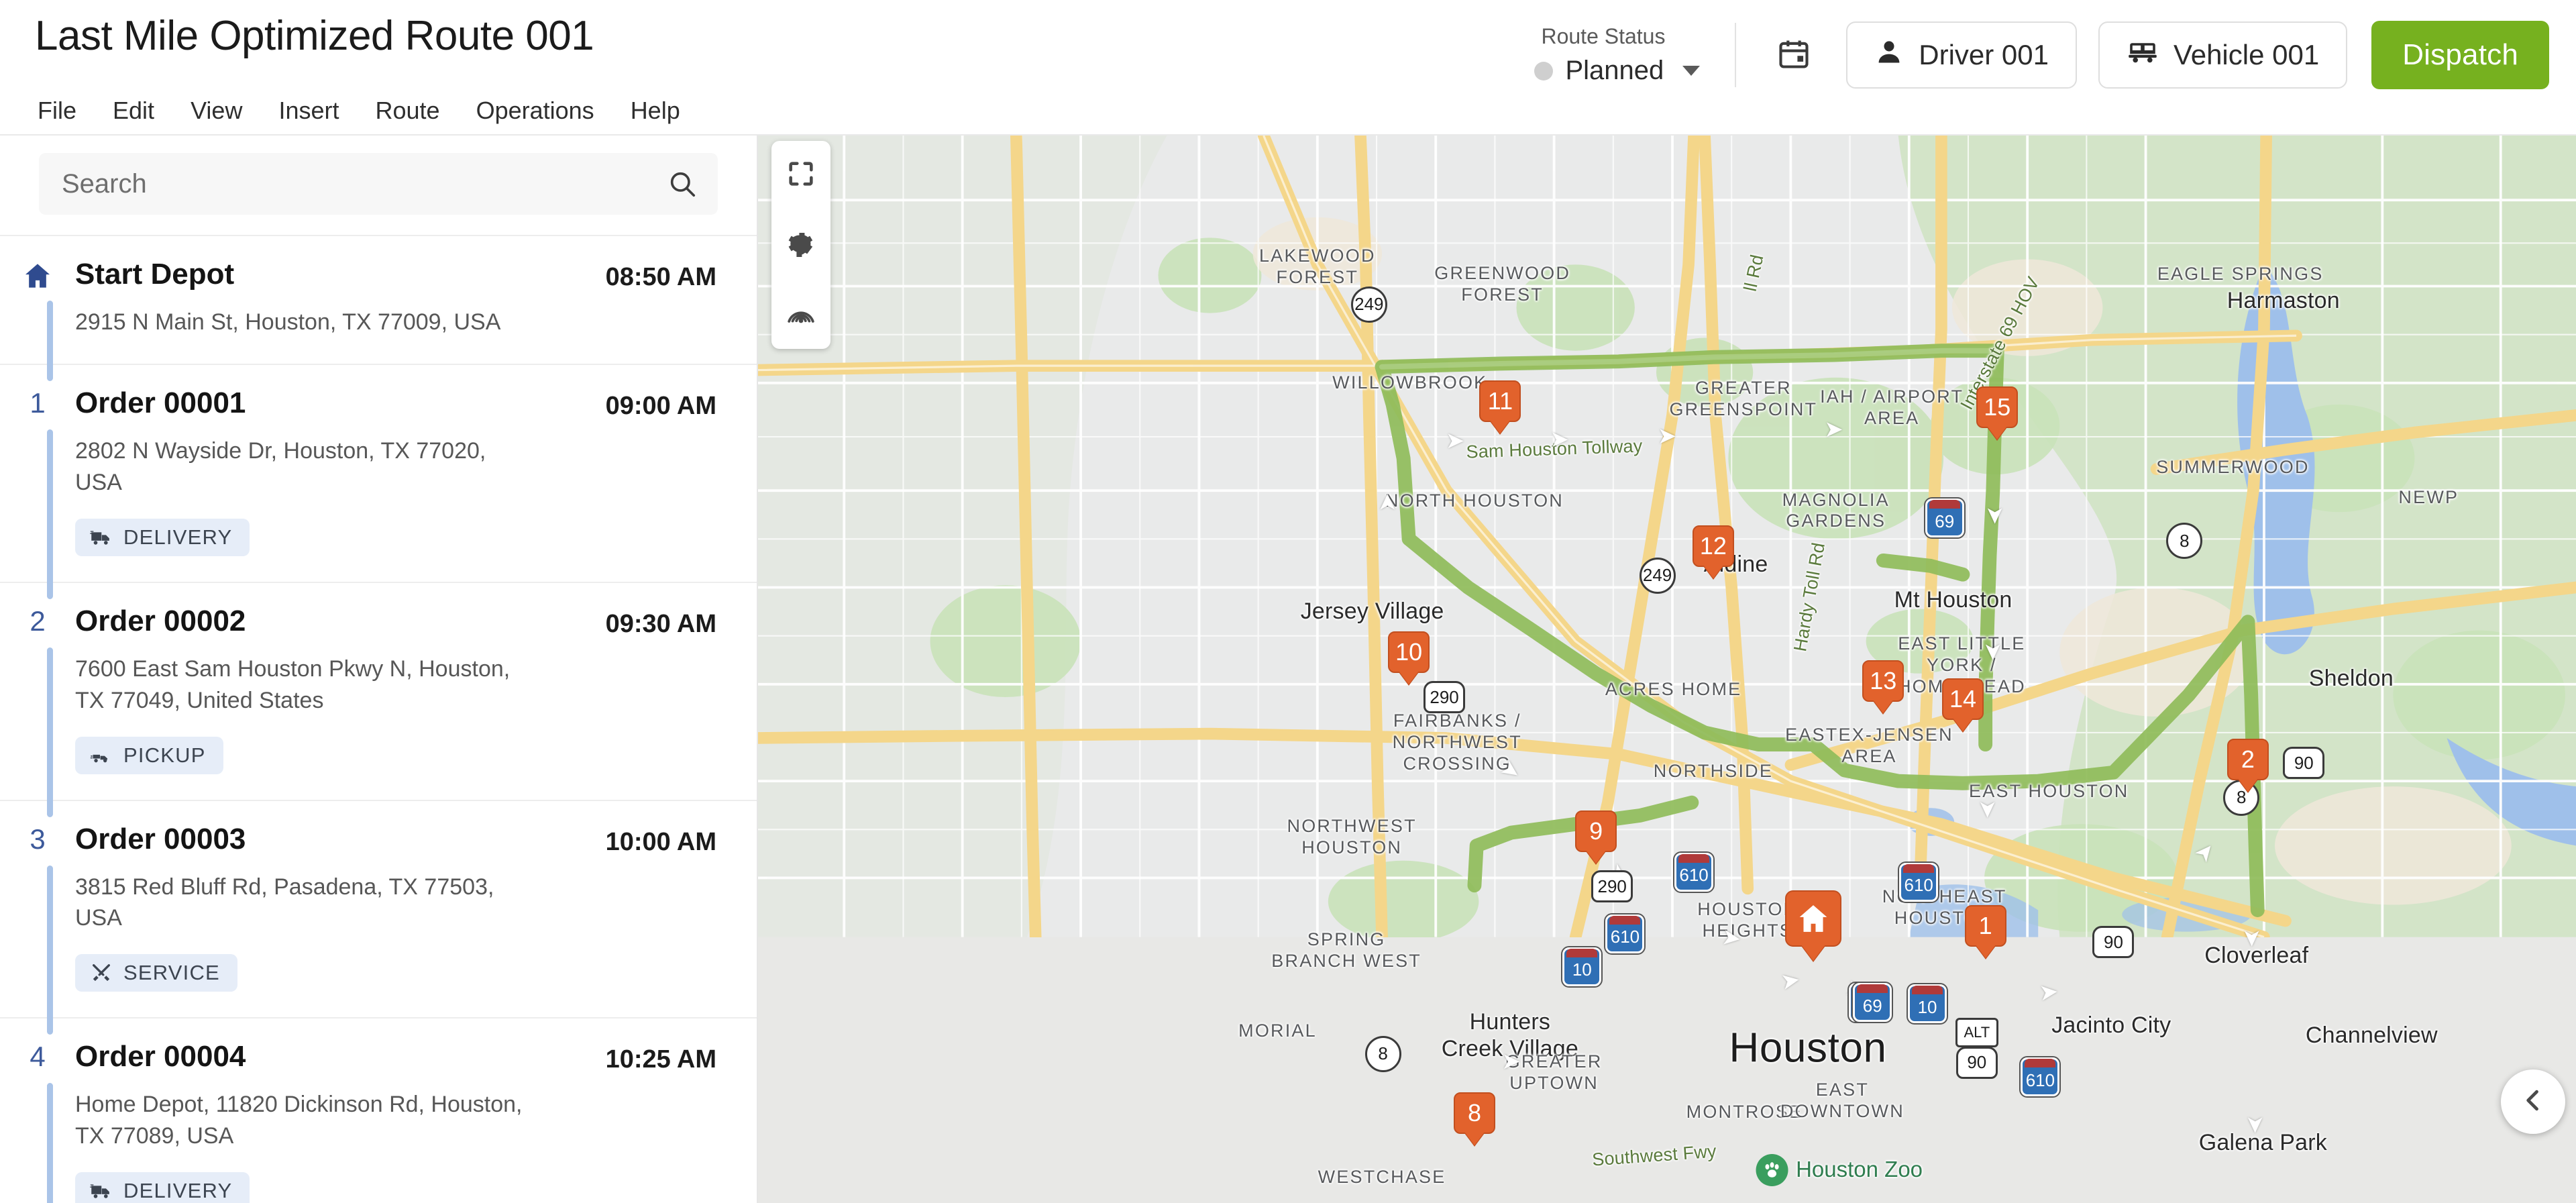 The height and width of the screenshot is (1203, 2576). I want to click on map-stop-pin-label: 2, so click(2247, 760).